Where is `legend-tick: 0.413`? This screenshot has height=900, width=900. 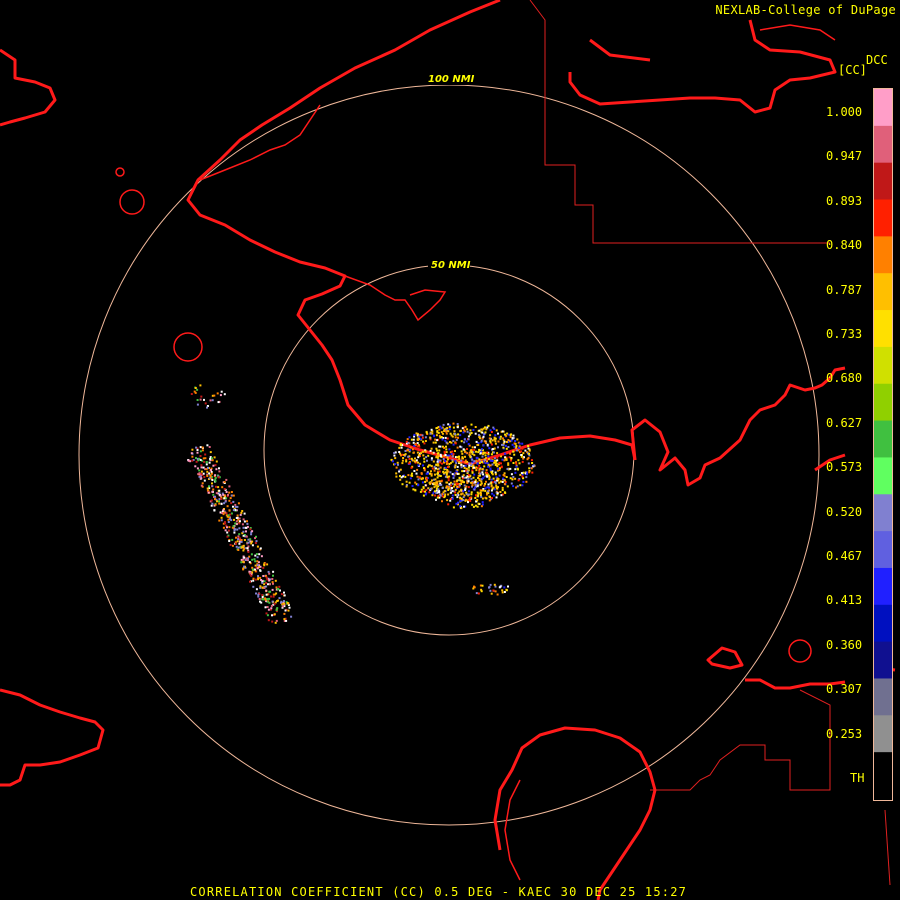
legend-tick: 0.413 is located at coordinates (844, 600).